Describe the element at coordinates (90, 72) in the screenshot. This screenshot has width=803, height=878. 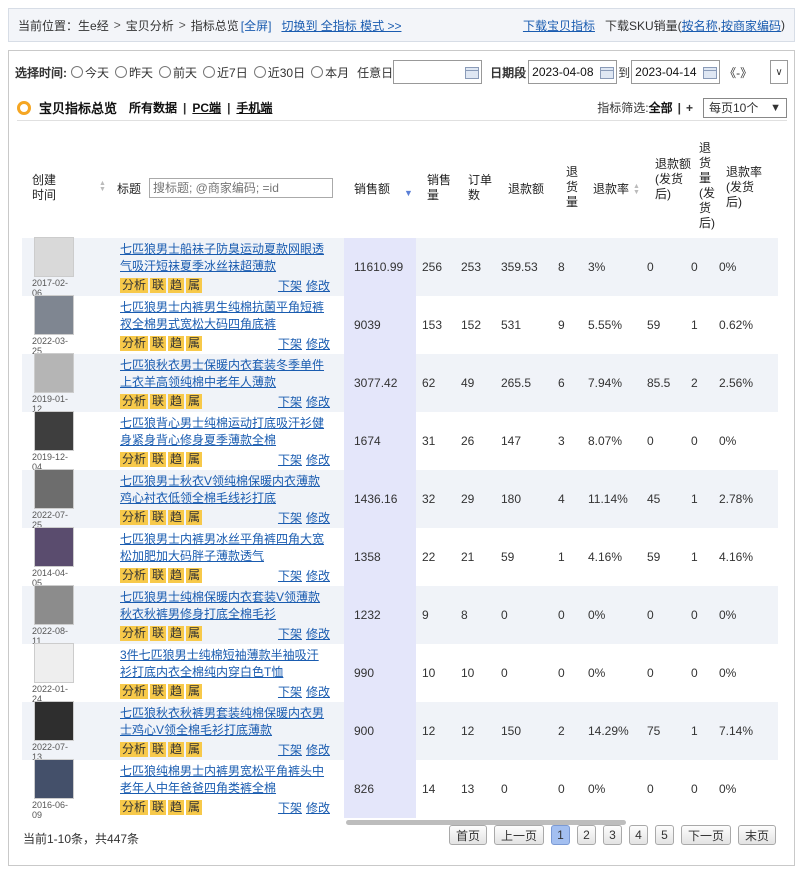
I see `radio-today: 今天` at that location.